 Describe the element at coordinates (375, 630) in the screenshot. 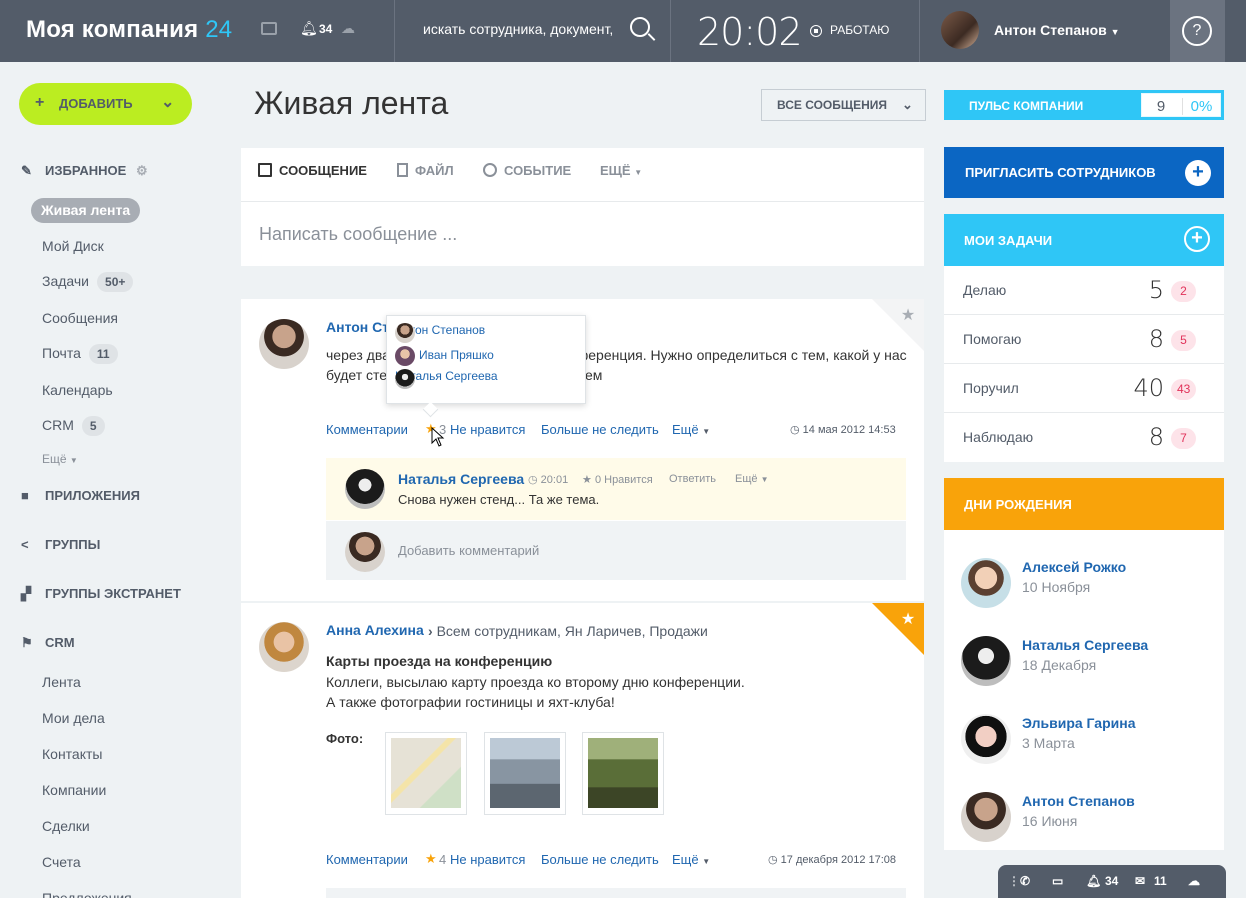

I see `post-author: Анна Алехина` at that location.